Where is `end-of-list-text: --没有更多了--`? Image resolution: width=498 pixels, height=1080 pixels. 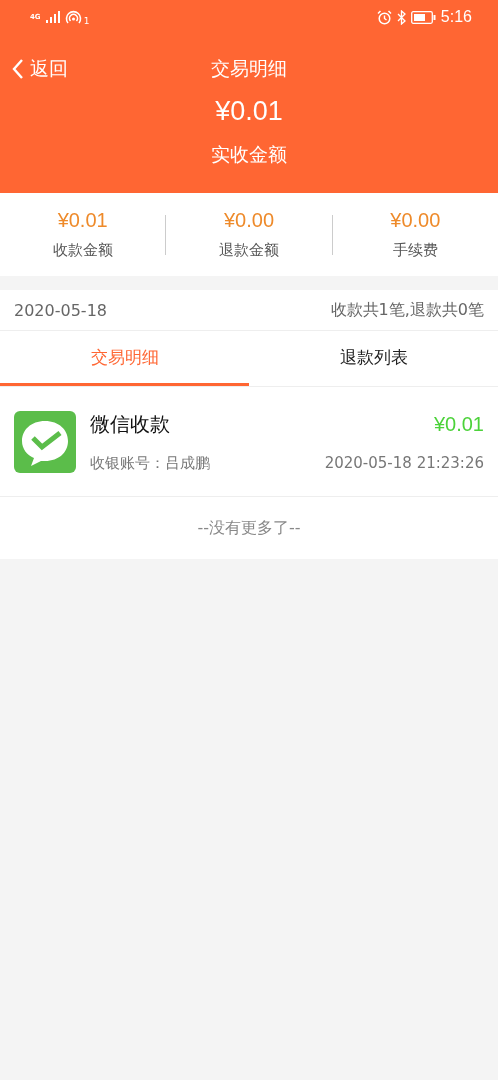
end-of-list-text: --没有更多了-- is located at coordinates (249, 528).